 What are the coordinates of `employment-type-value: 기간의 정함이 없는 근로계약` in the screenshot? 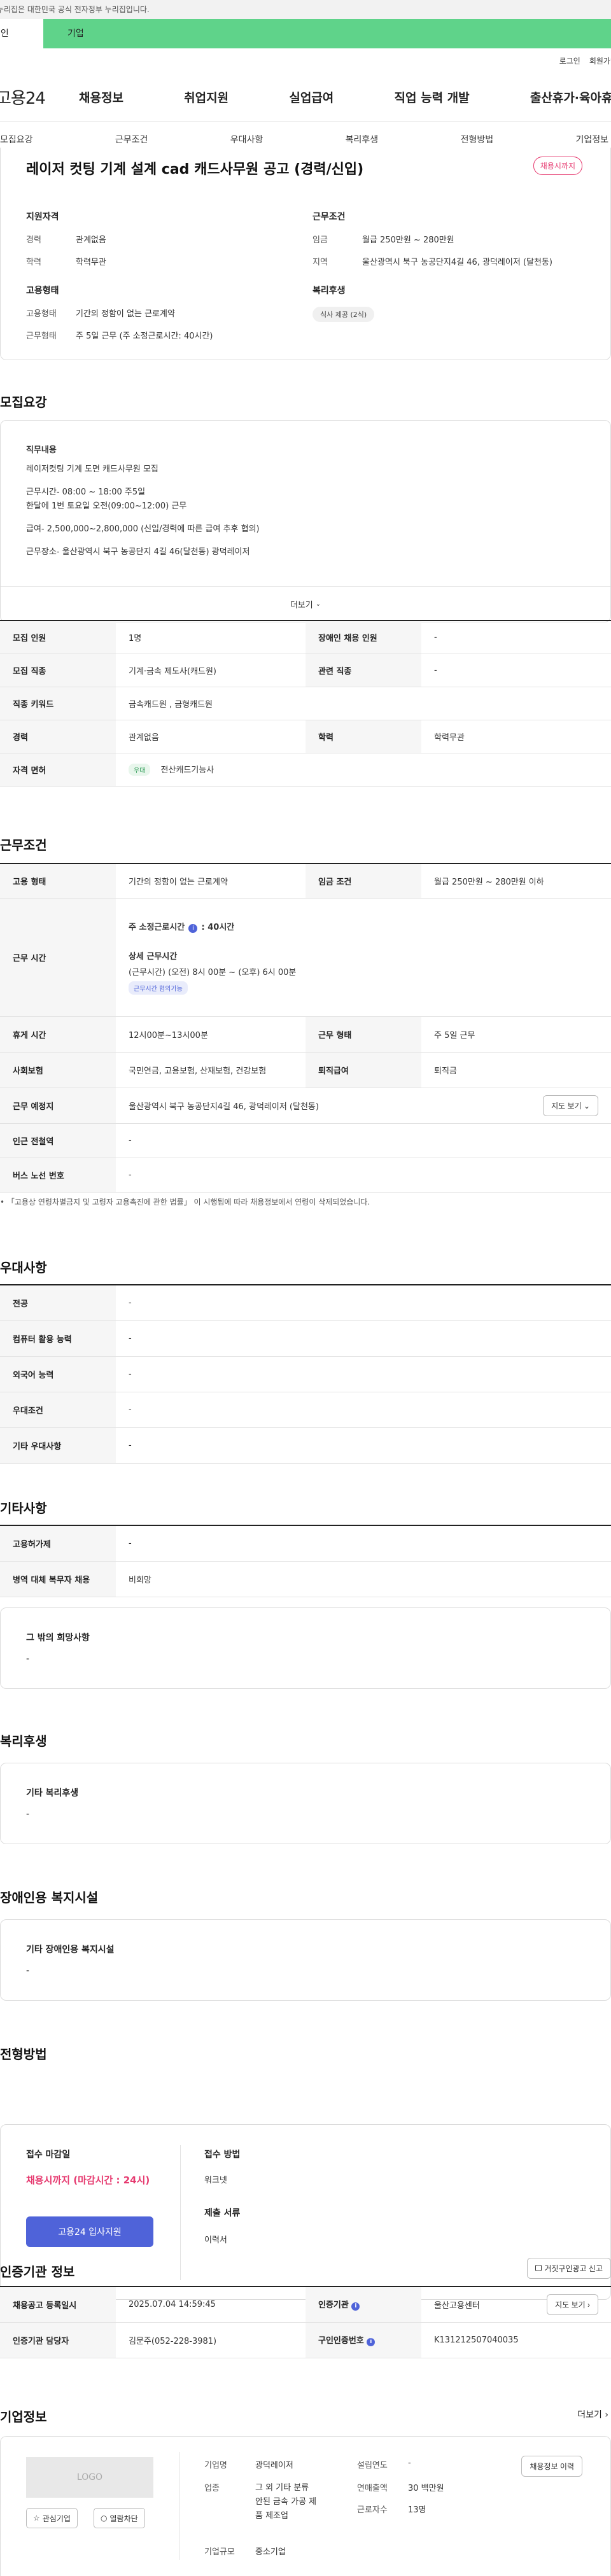 It's located at (211, 881).